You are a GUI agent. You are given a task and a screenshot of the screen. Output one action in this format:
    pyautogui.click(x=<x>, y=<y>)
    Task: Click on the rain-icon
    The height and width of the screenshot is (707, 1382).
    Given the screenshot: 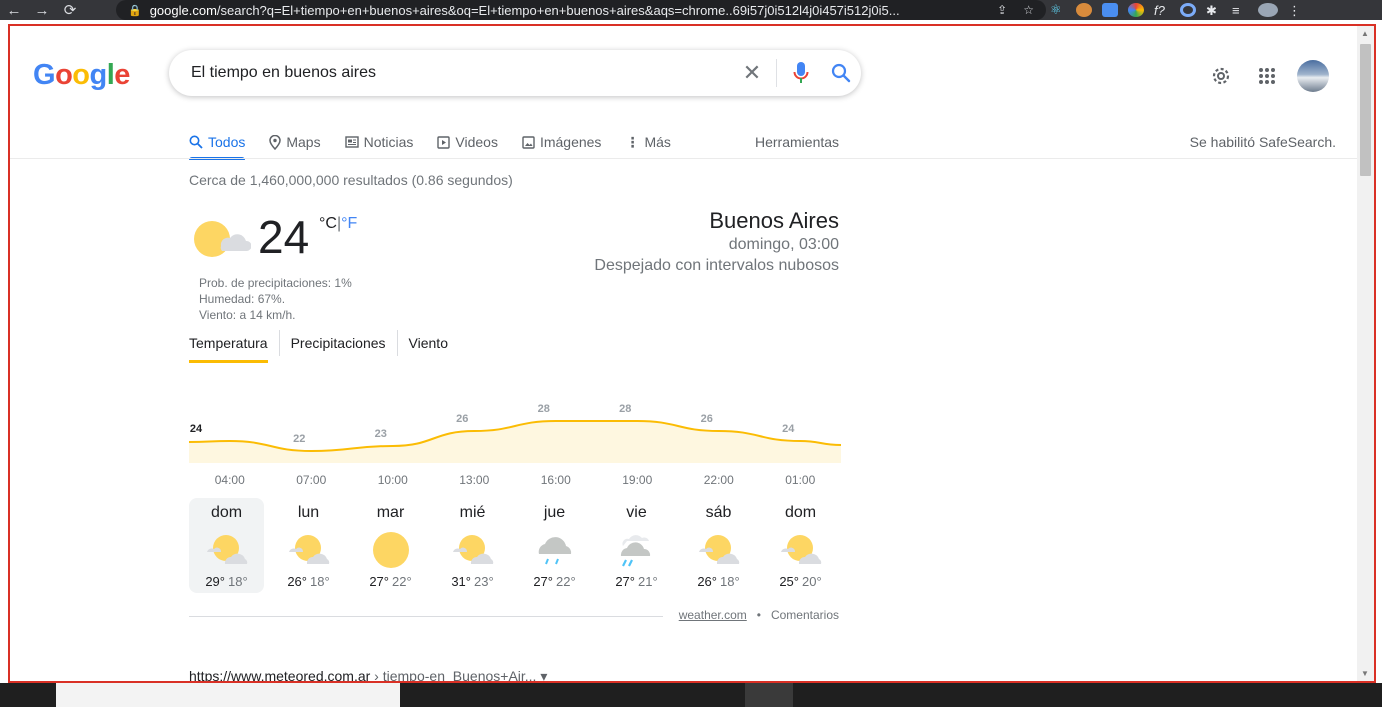 What is the action you would take?
    pyautogui.click(x=555, y=550)
    